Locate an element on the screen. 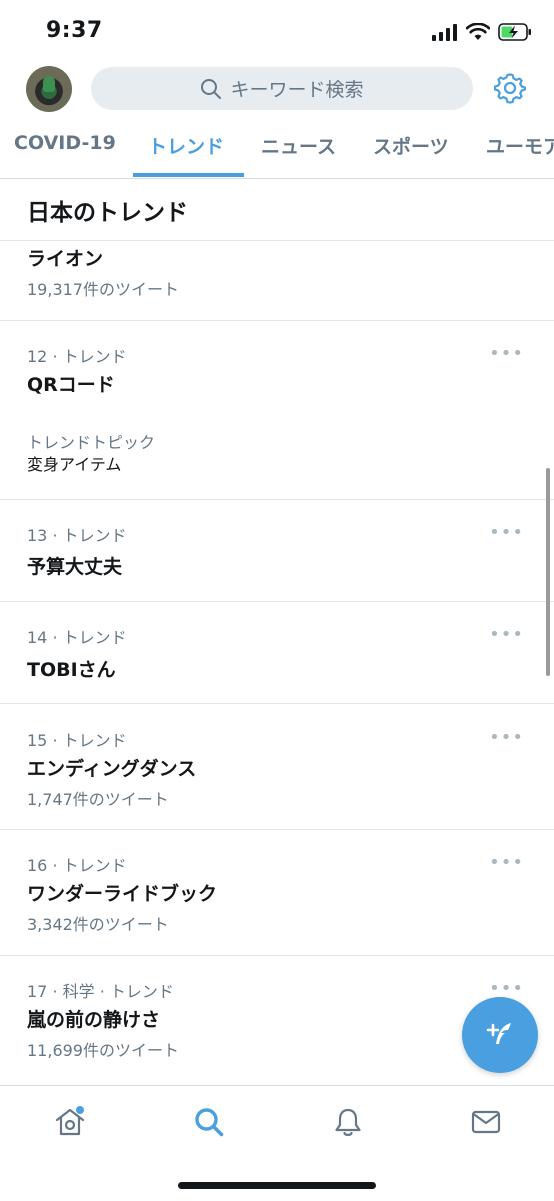 Image resolution: width=554 pixels, height=1201 pixels. trend-name: 嵐の前の静けさ is located at coordinates (93, 1018).